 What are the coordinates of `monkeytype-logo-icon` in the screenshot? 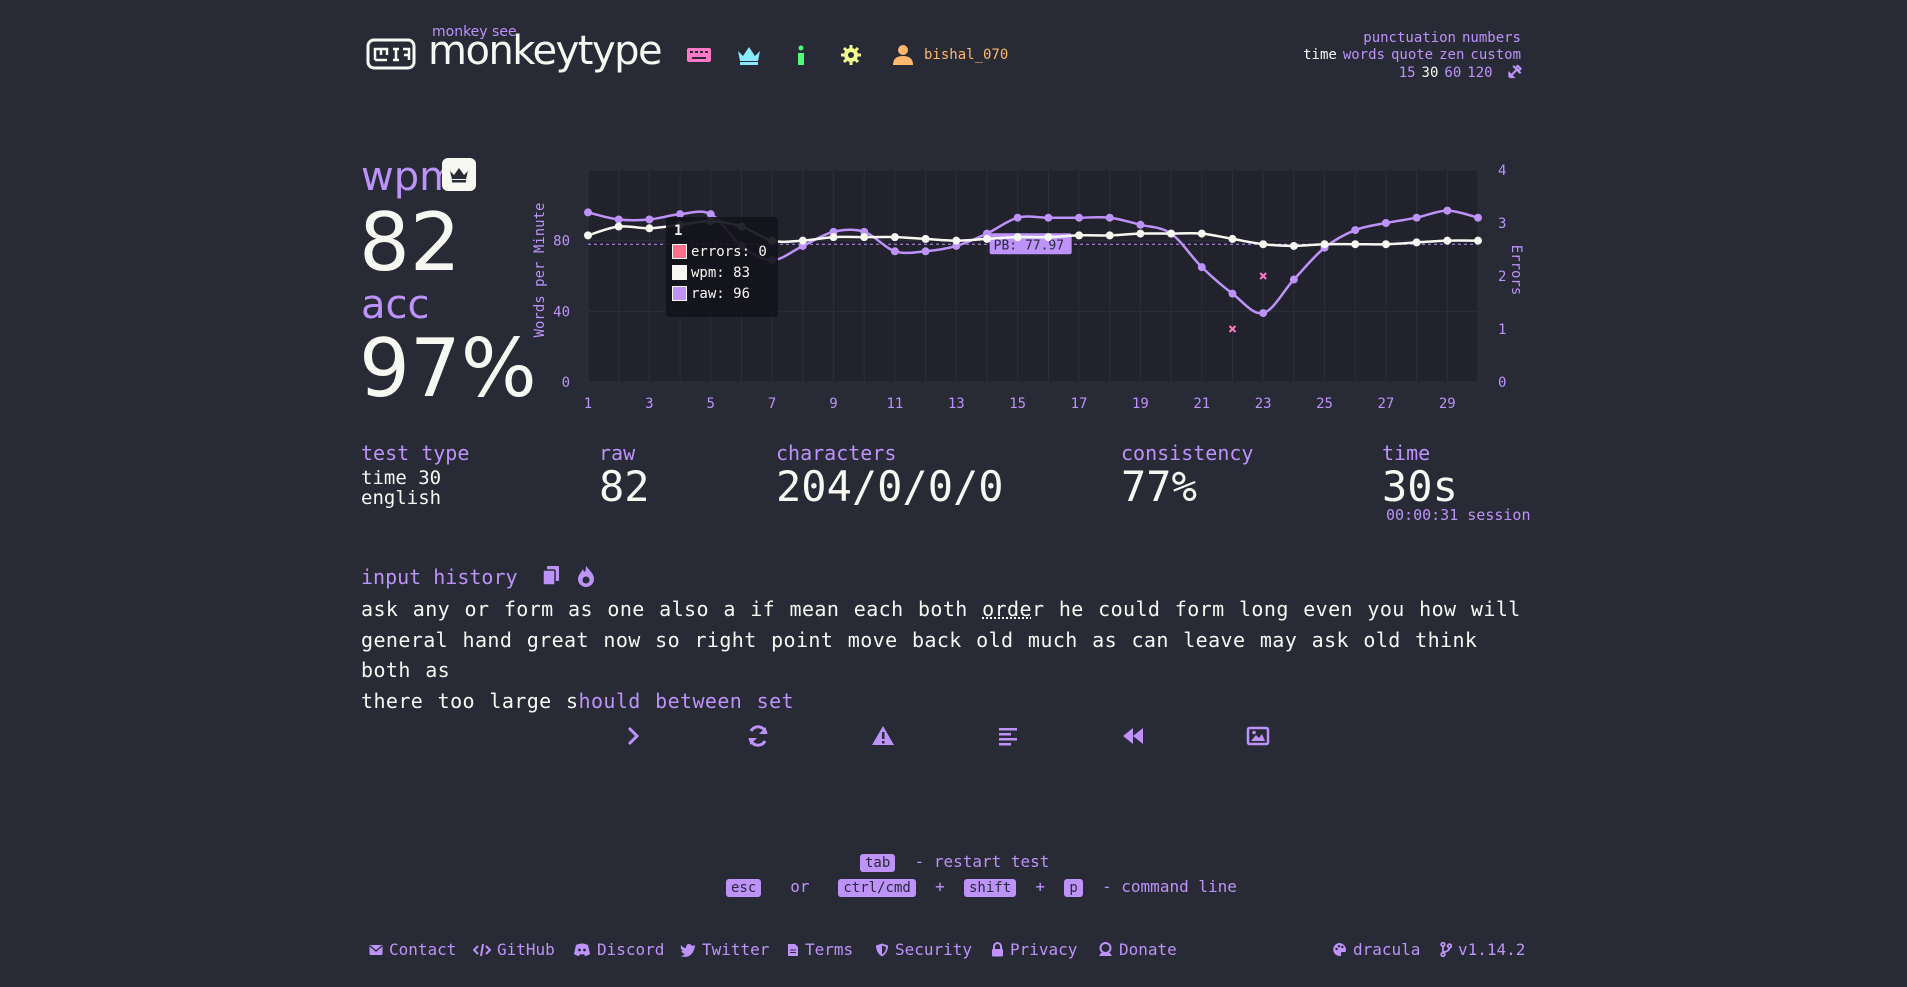 It's located at (391, 54).